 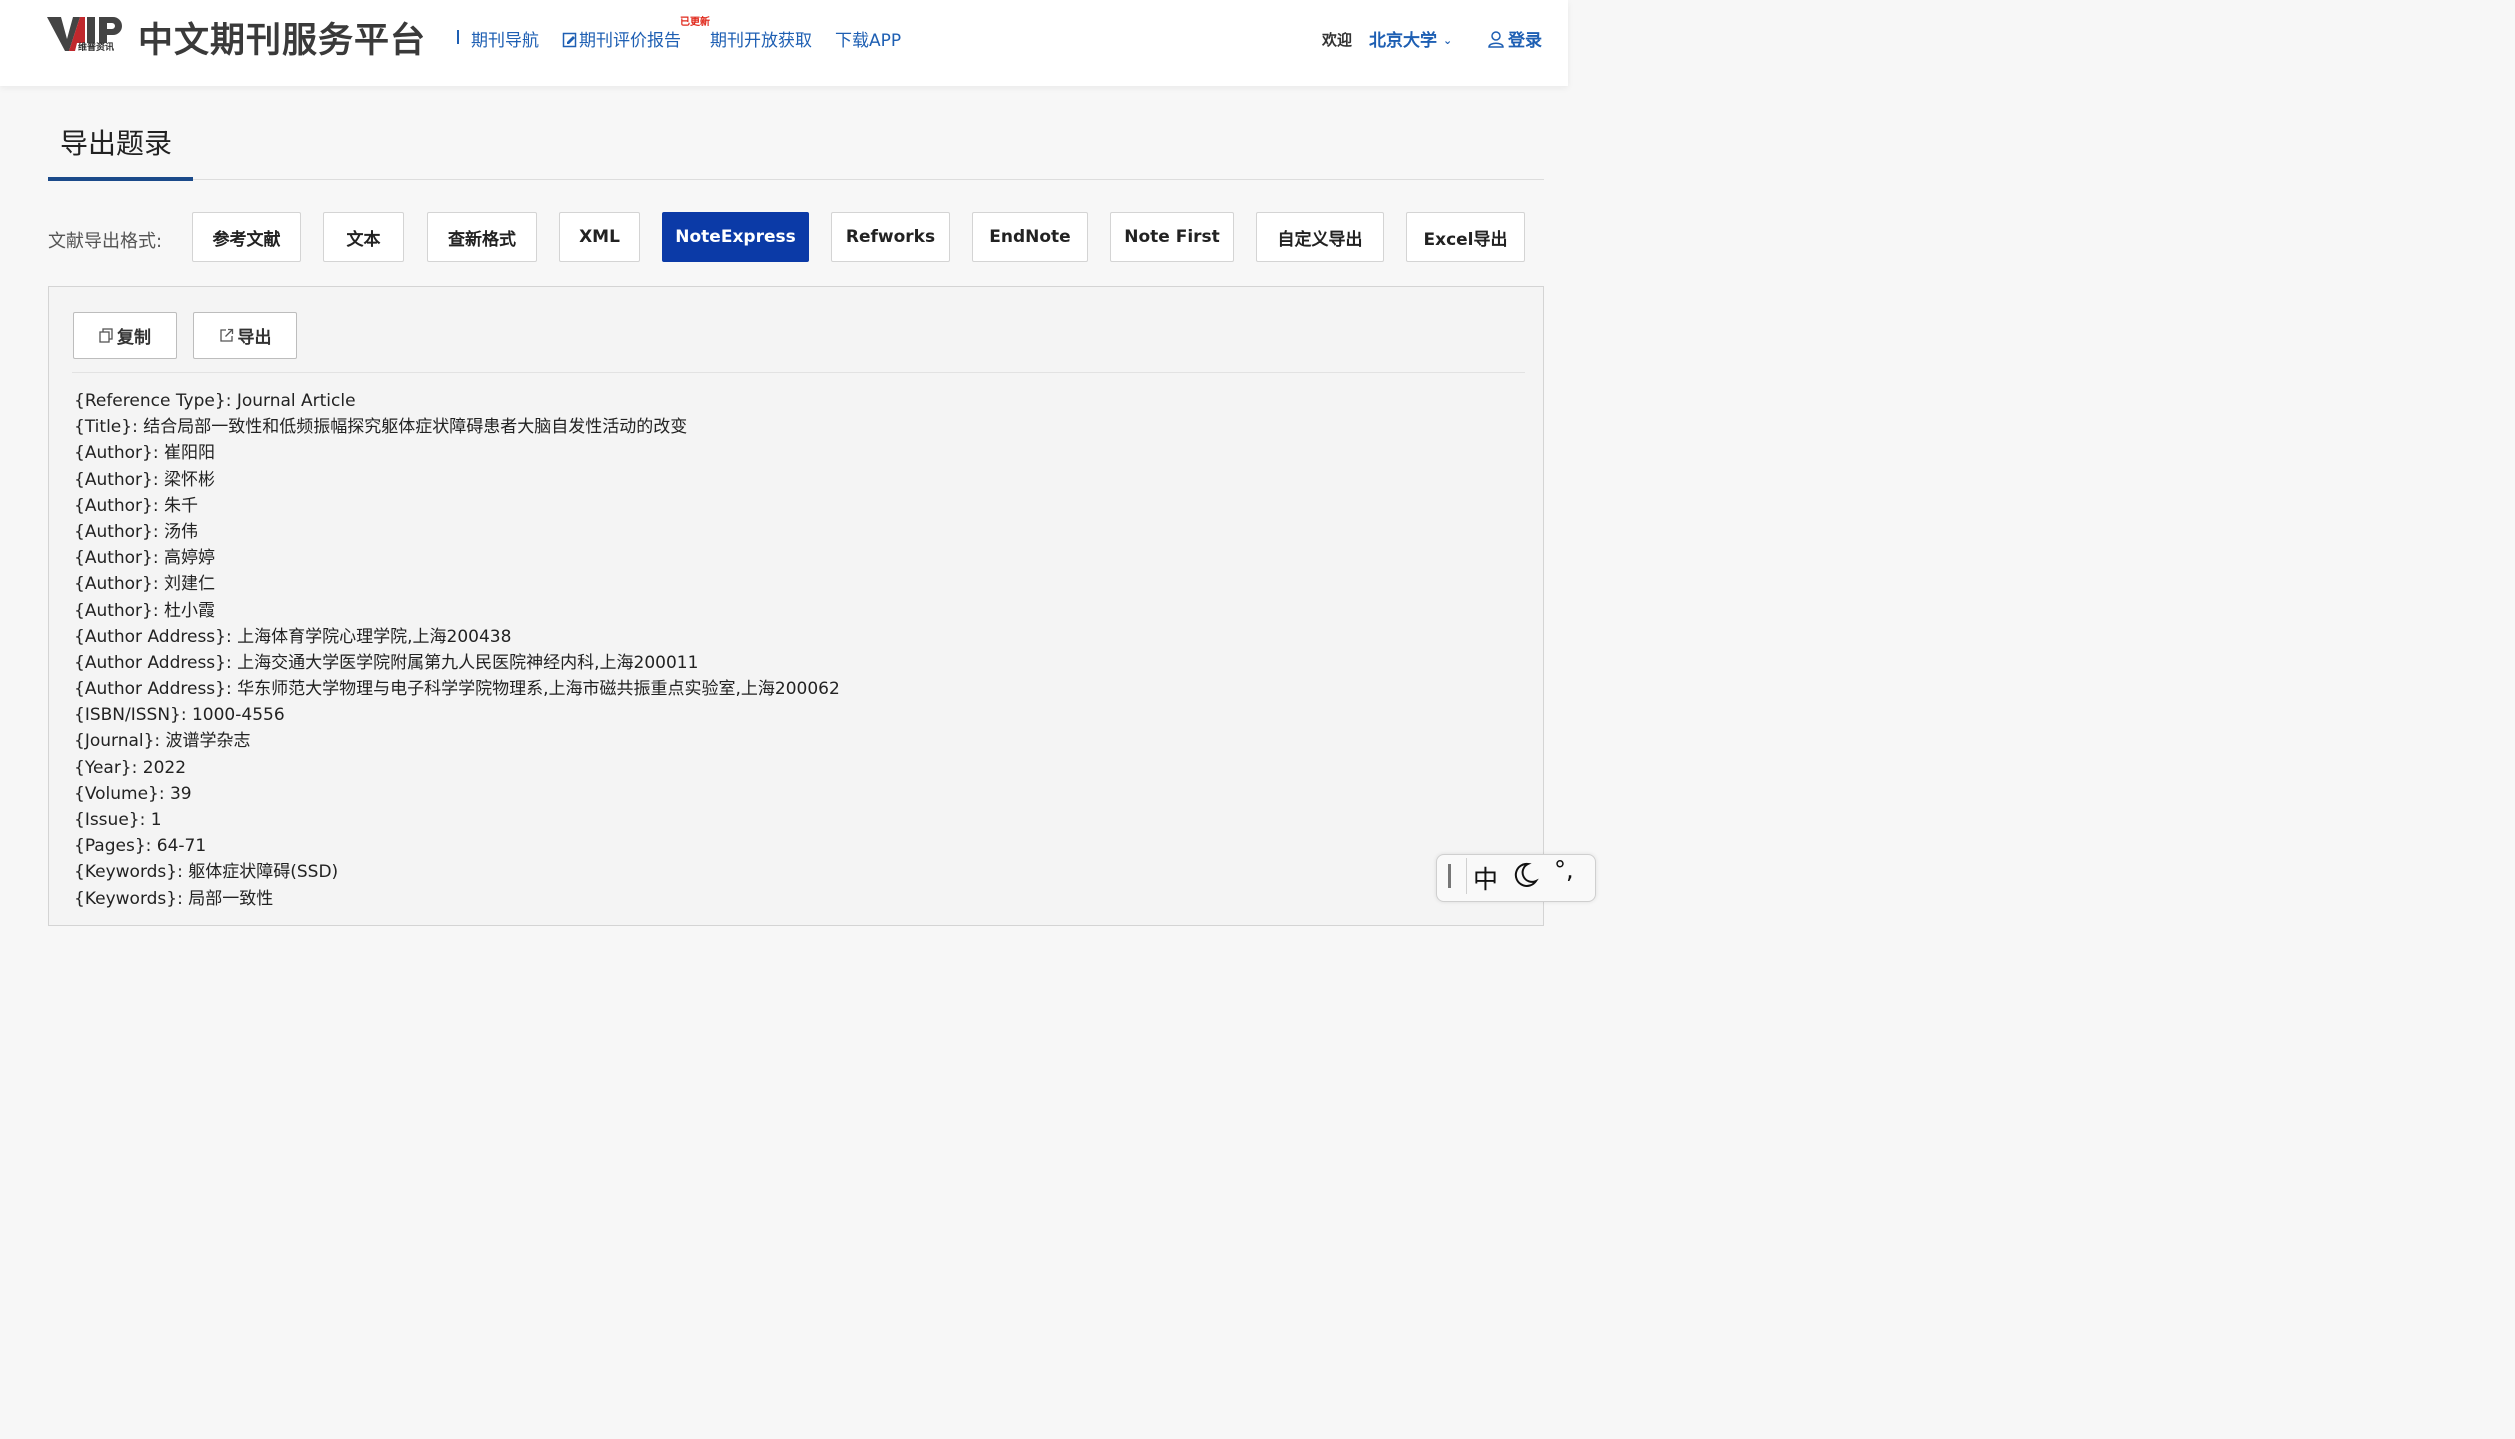 What do you see at coordinates (1320, 237) in the screenshot?
I see `format-custom-export: 自定义导出` at bounding box center [1320, 237].